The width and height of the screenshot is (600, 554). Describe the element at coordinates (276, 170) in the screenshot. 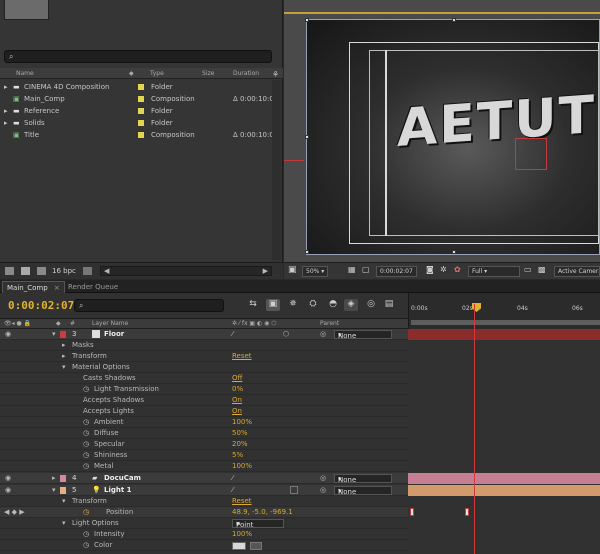

I see `project-scrollbar` at that location.